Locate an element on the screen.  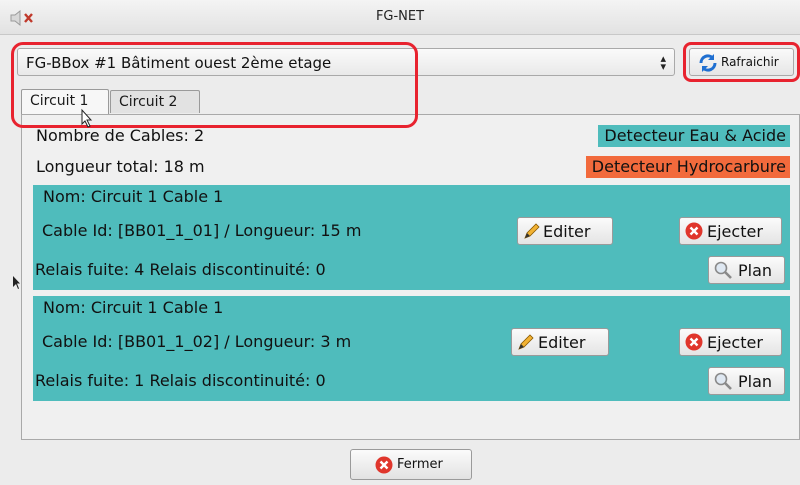
tab-label: Circuit 2 is located at coordinates (148, 102).